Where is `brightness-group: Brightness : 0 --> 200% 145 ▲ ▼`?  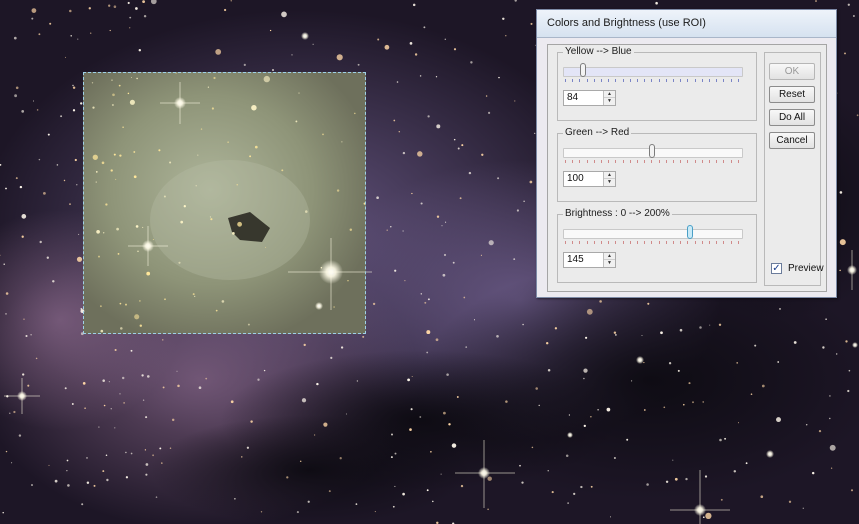
brightness-group: Brightness : 0 --> 200% 145 ▲ ▼ is located at coordinates (657, 245).